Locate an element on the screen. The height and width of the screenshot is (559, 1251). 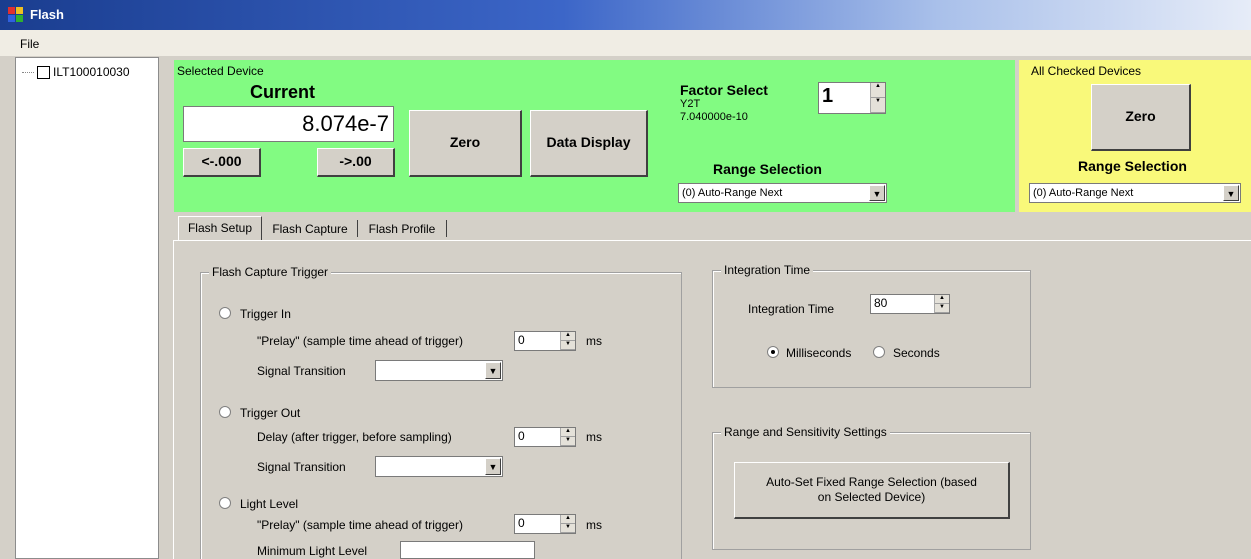
data-display-button: Data Display is located at coordinates (589, 143).